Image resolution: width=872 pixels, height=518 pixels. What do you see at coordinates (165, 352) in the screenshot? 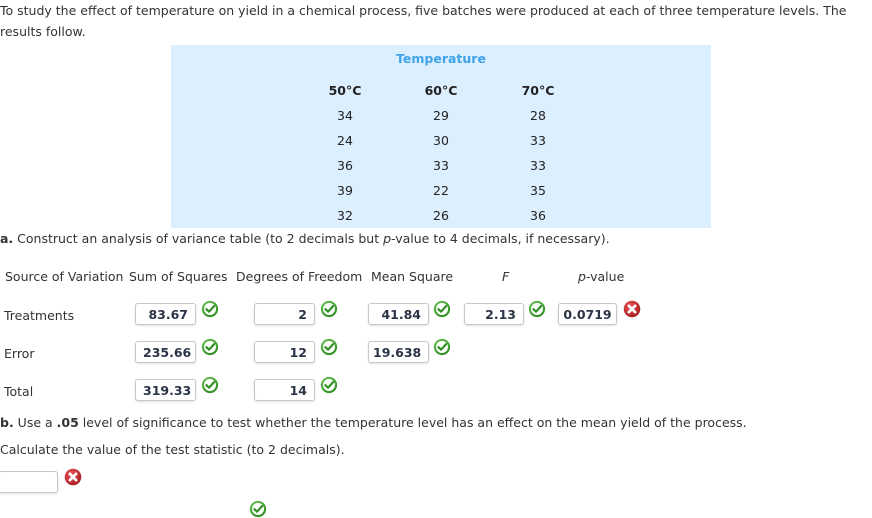
I see `error-ss-input: 235.66` at bounding box center [165, 352].